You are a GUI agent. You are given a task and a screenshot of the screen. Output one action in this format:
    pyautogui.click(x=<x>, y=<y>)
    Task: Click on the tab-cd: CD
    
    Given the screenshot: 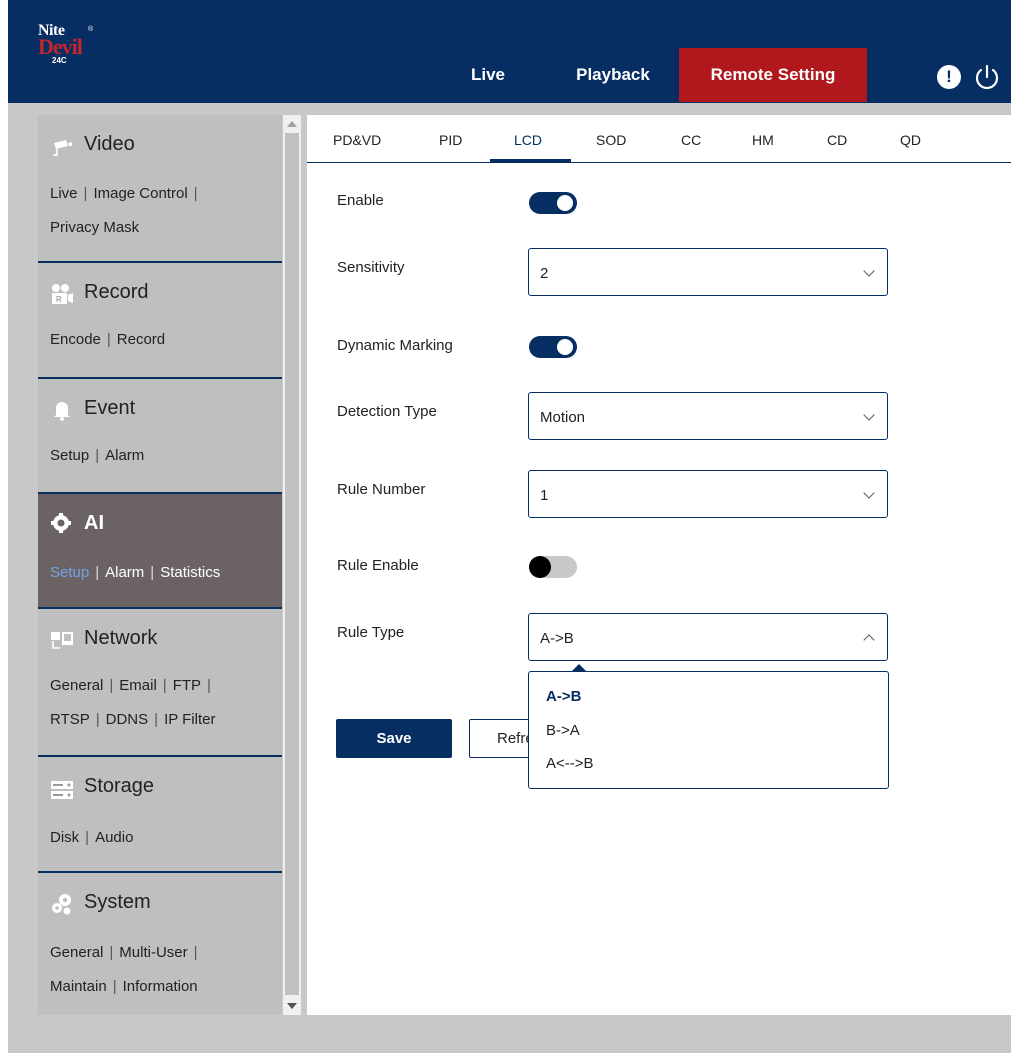 What is the action you would take?
    pyautogui.click(x=837, y=140)
    